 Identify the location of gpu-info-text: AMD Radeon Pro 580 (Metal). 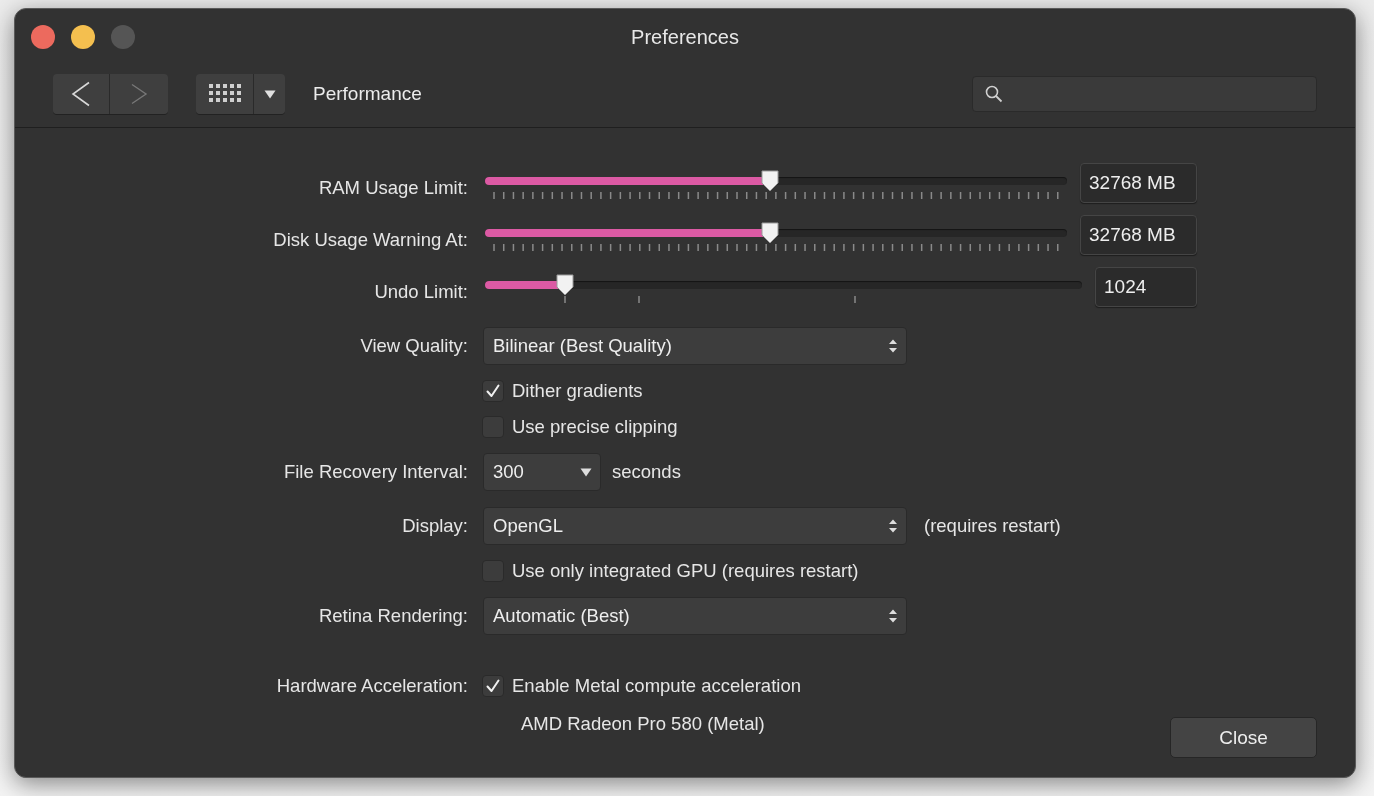
(643, 723).